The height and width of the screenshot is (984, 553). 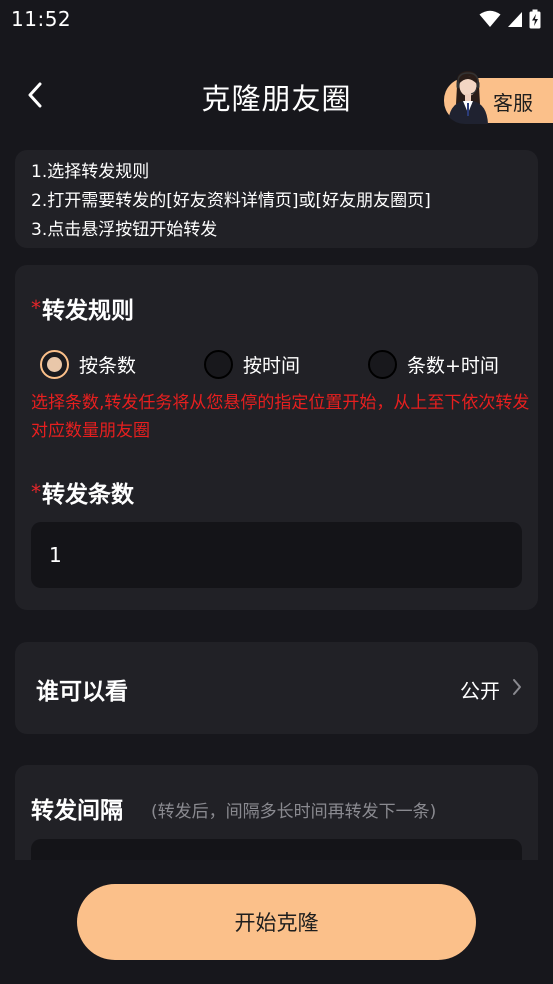 What do you see at coordinates (490, 18) in the screenshot?
I see `wifi-icon` at bounding box center [490, 18].